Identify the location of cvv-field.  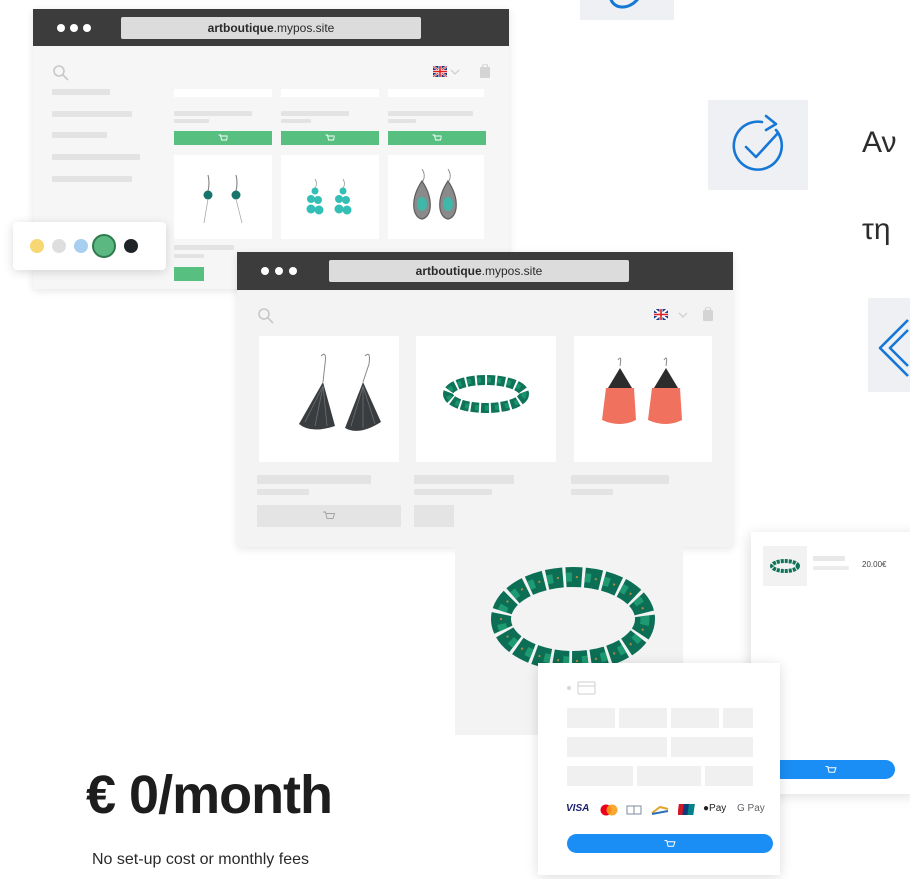
(712, 747).